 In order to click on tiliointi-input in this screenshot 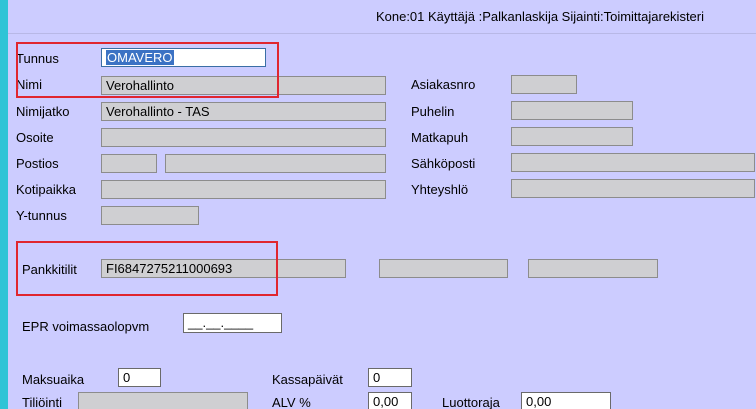, I will do `click(163, 400)`.